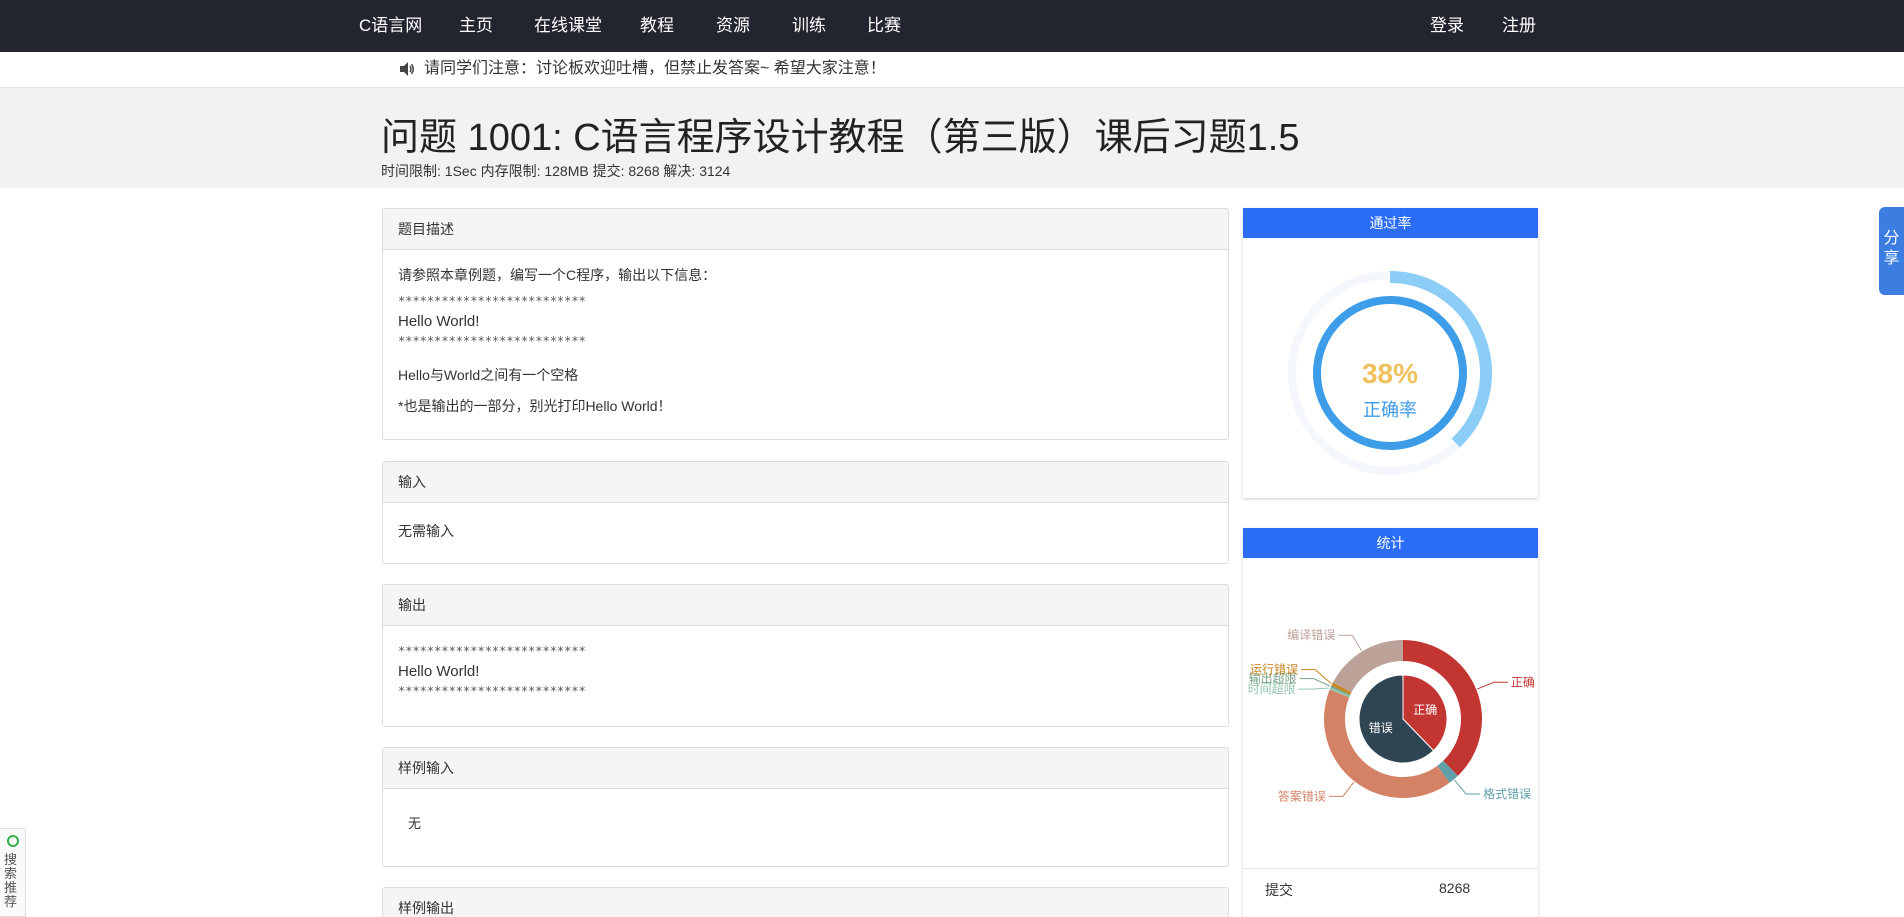 The height and width of the screenshot is (917, 1904). Describe the element at coordinates (492, 691) in the screenshot. I see `output-stars-bottom: **************************` at that location.